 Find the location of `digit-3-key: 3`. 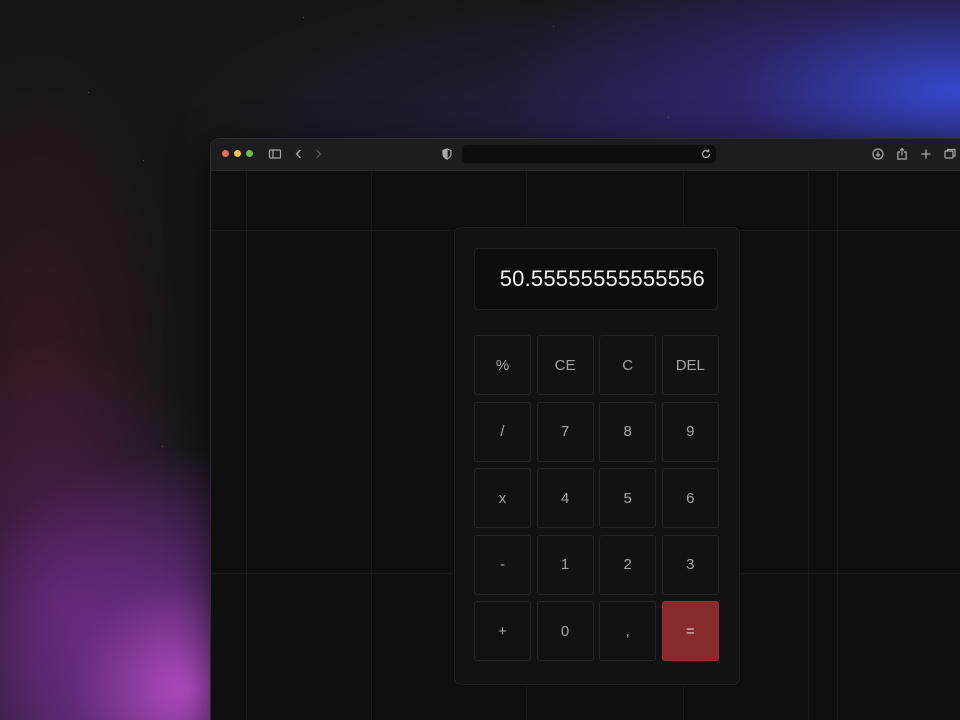

digit-3-key: 3 is located at coordinates (690, 564).